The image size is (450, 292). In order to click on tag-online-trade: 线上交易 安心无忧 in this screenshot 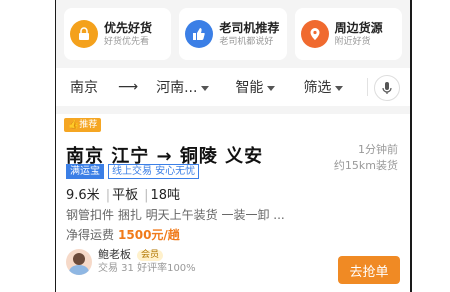, I will do `click(154, 171)`.